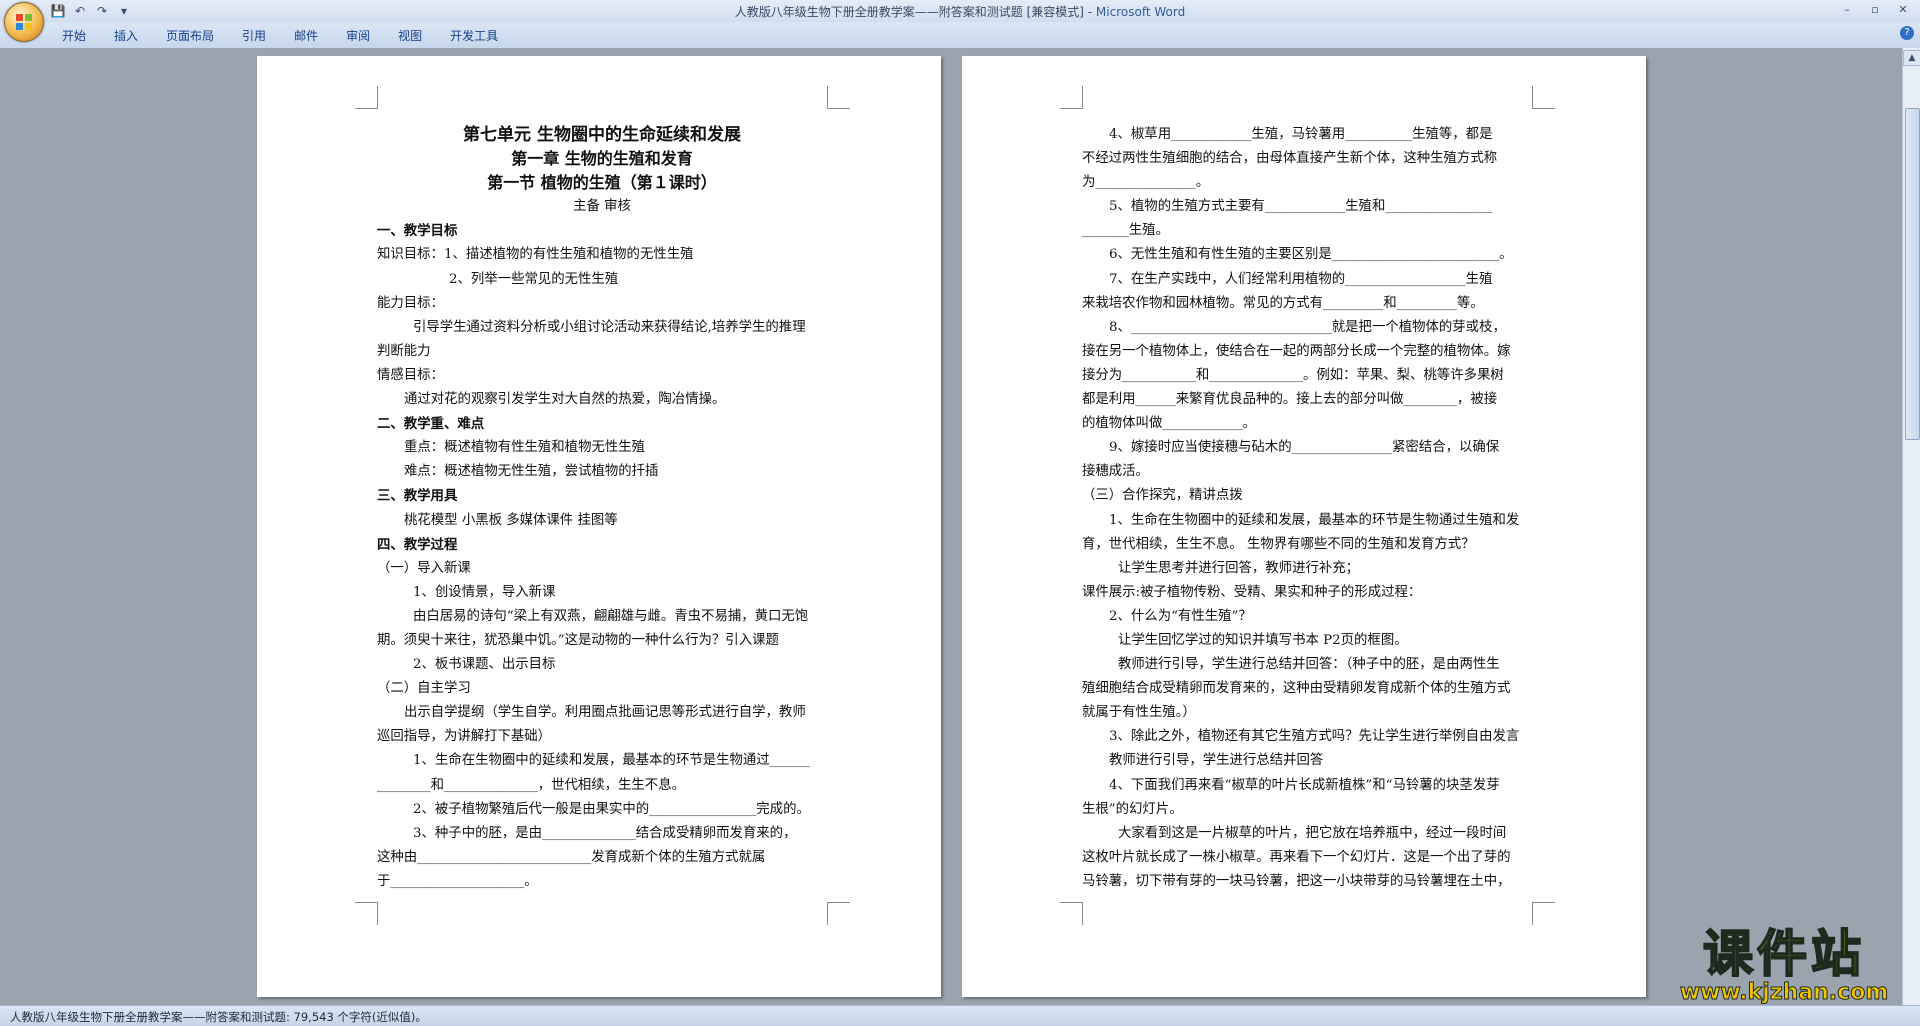 The width and height of the screenshot is (1920, 1026). I want to click on text-line: 桃花模型 小黑板 多媒体课件 挂图等, so click(602, 521).